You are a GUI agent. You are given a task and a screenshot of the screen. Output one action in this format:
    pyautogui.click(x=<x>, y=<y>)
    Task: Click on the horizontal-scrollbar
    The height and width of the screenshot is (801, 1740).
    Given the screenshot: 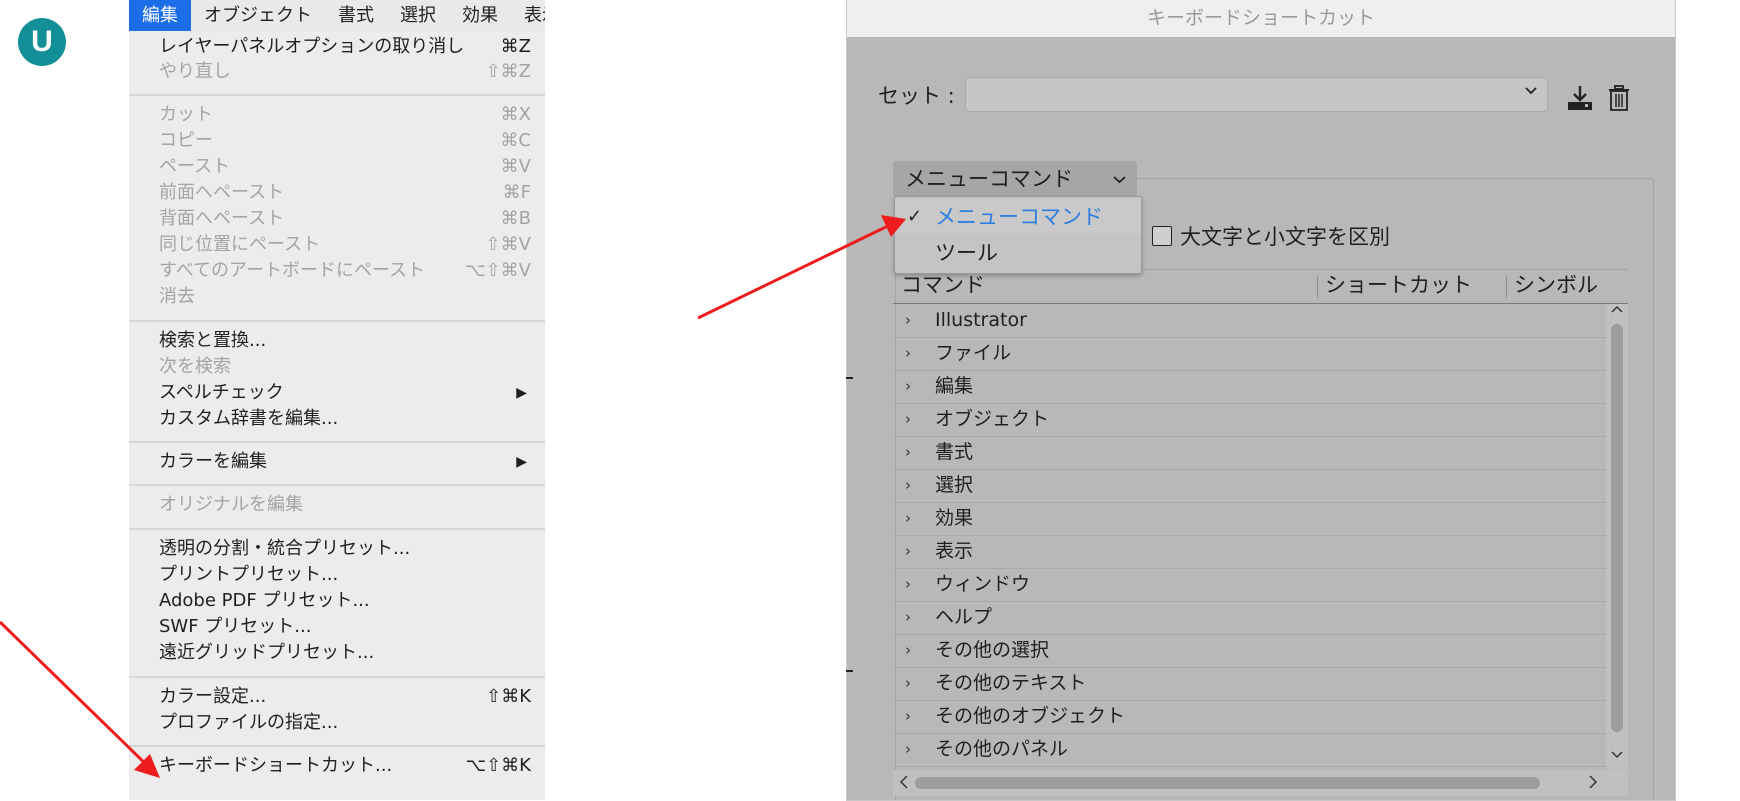 What is the action you would take?
    pyautogui.click(x=1260, y=783)
    